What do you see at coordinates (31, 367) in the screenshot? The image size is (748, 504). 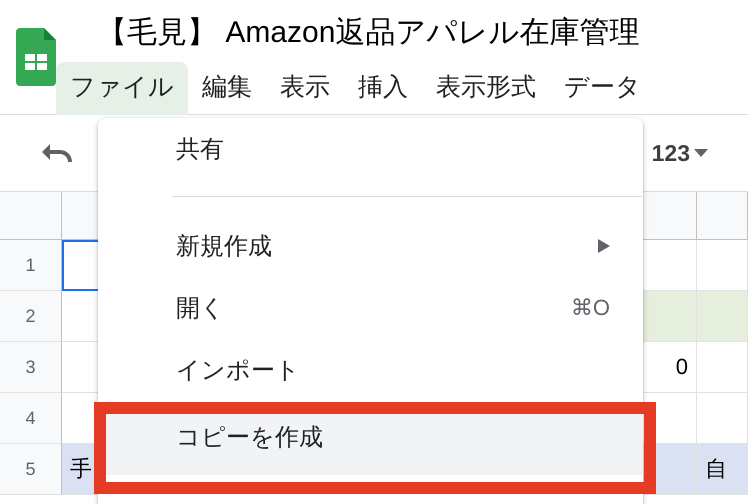 I see `row-header: 3` at bounding box center [31, 367].